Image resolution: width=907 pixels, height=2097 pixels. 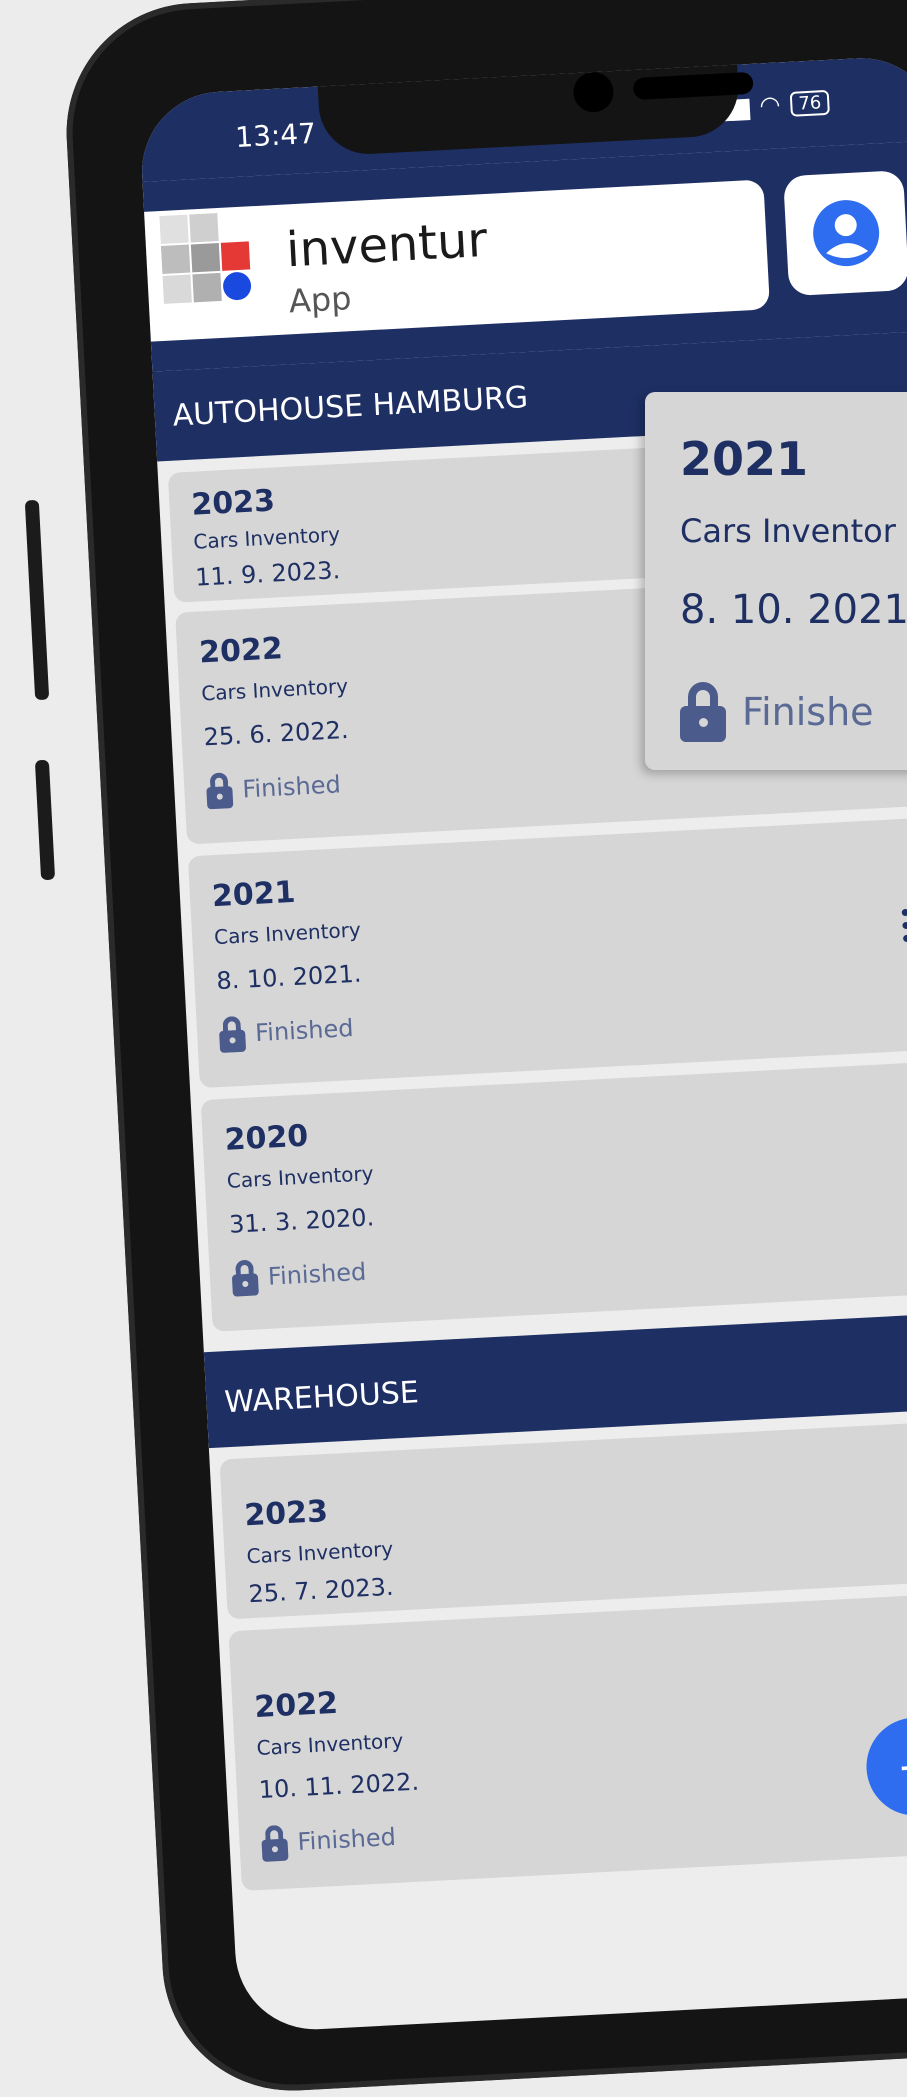 I want to click on inventur-logo-icon, so click(x=205, y=258).